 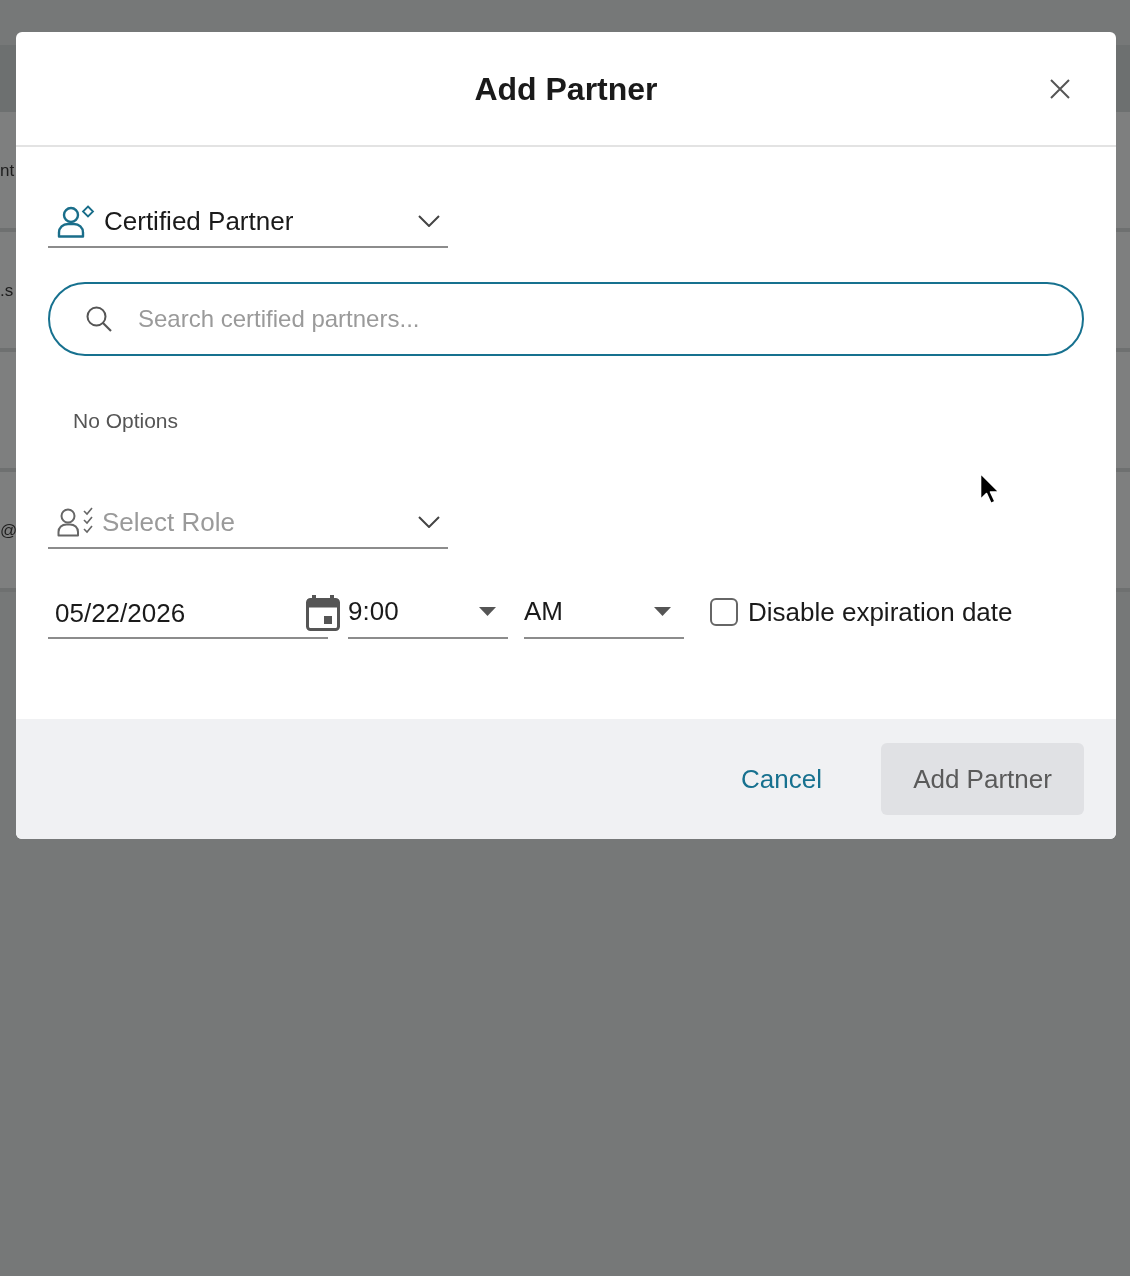 I want to click on date-field: 05/22/2026, so click(x=194, y=613).